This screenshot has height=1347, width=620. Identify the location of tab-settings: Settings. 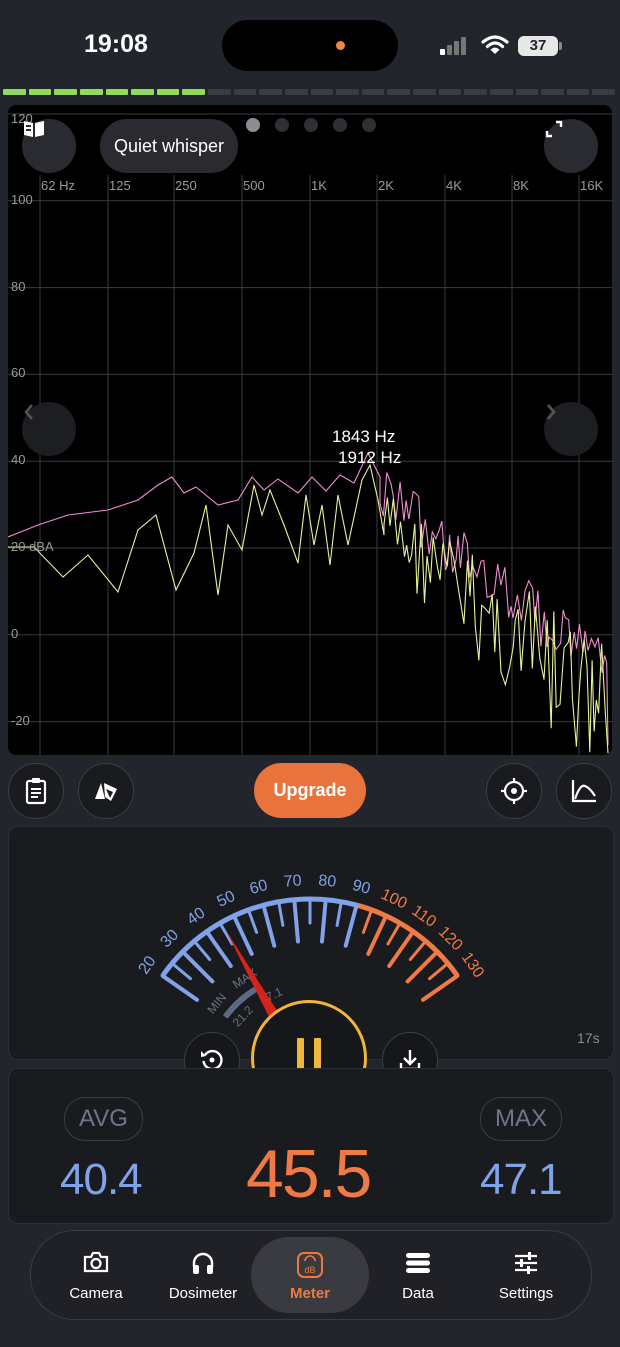
(526, 1275).